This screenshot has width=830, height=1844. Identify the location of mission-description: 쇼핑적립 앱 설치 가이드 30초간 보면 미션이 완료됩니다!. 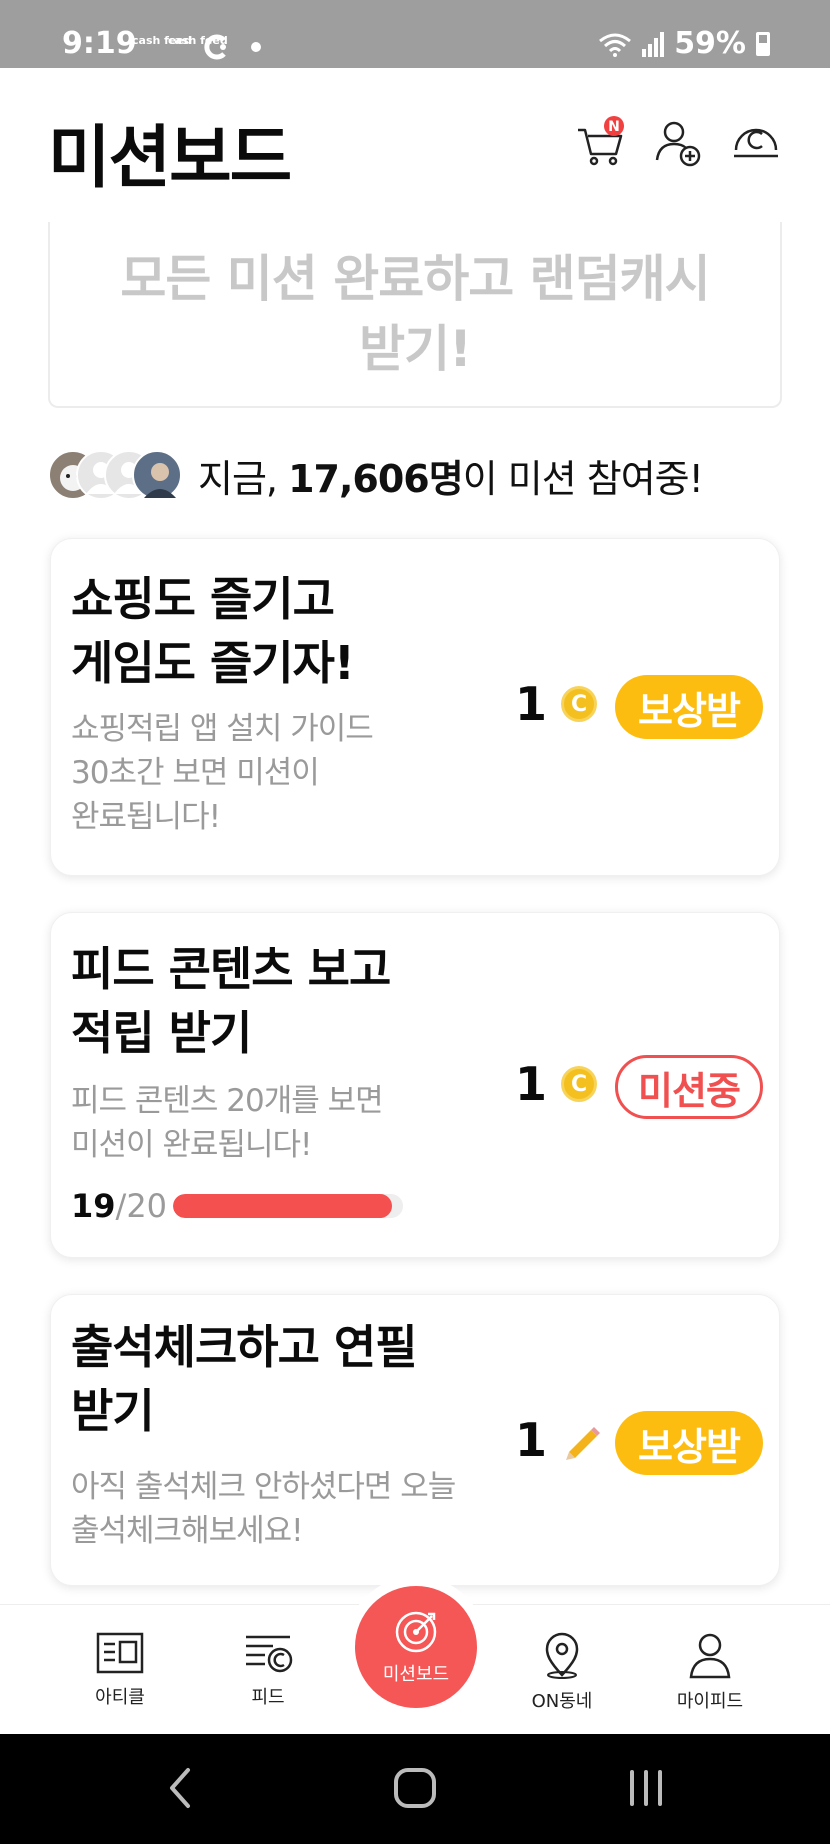
(222, 773).